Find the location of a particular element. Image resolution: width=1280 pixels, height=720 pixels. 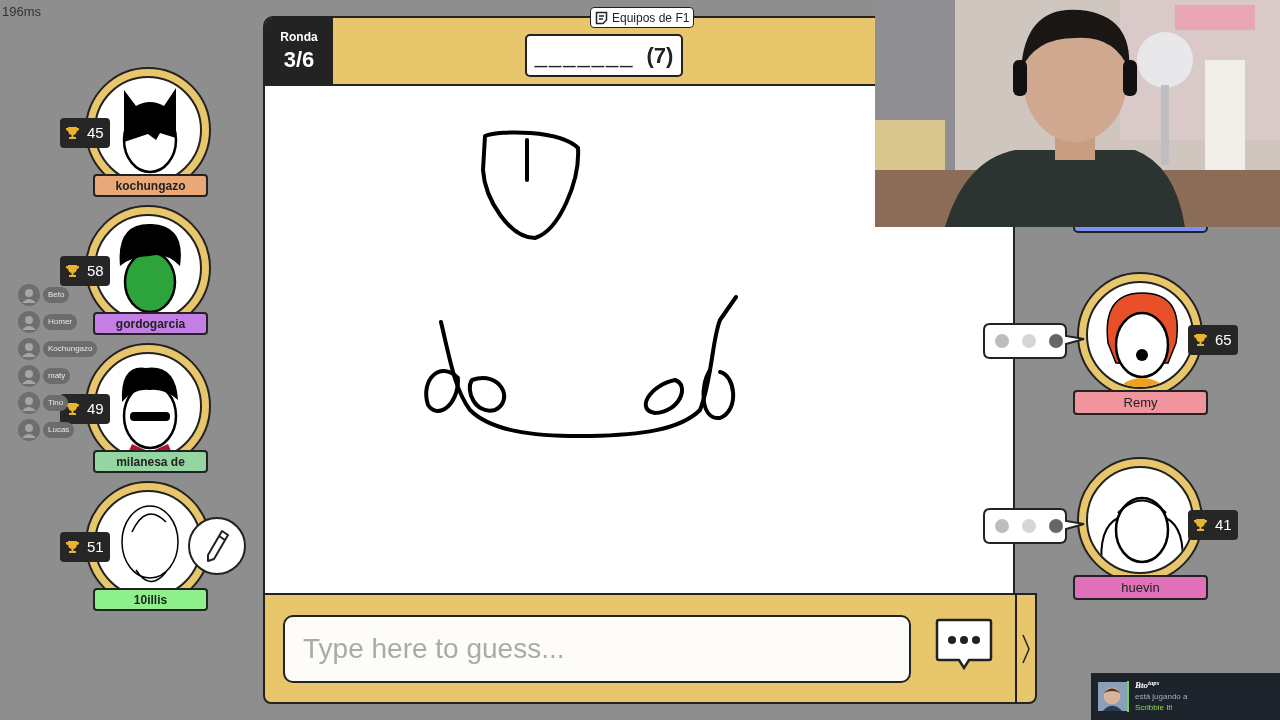

round-label: Ronda is located at coordinates (299, 38).